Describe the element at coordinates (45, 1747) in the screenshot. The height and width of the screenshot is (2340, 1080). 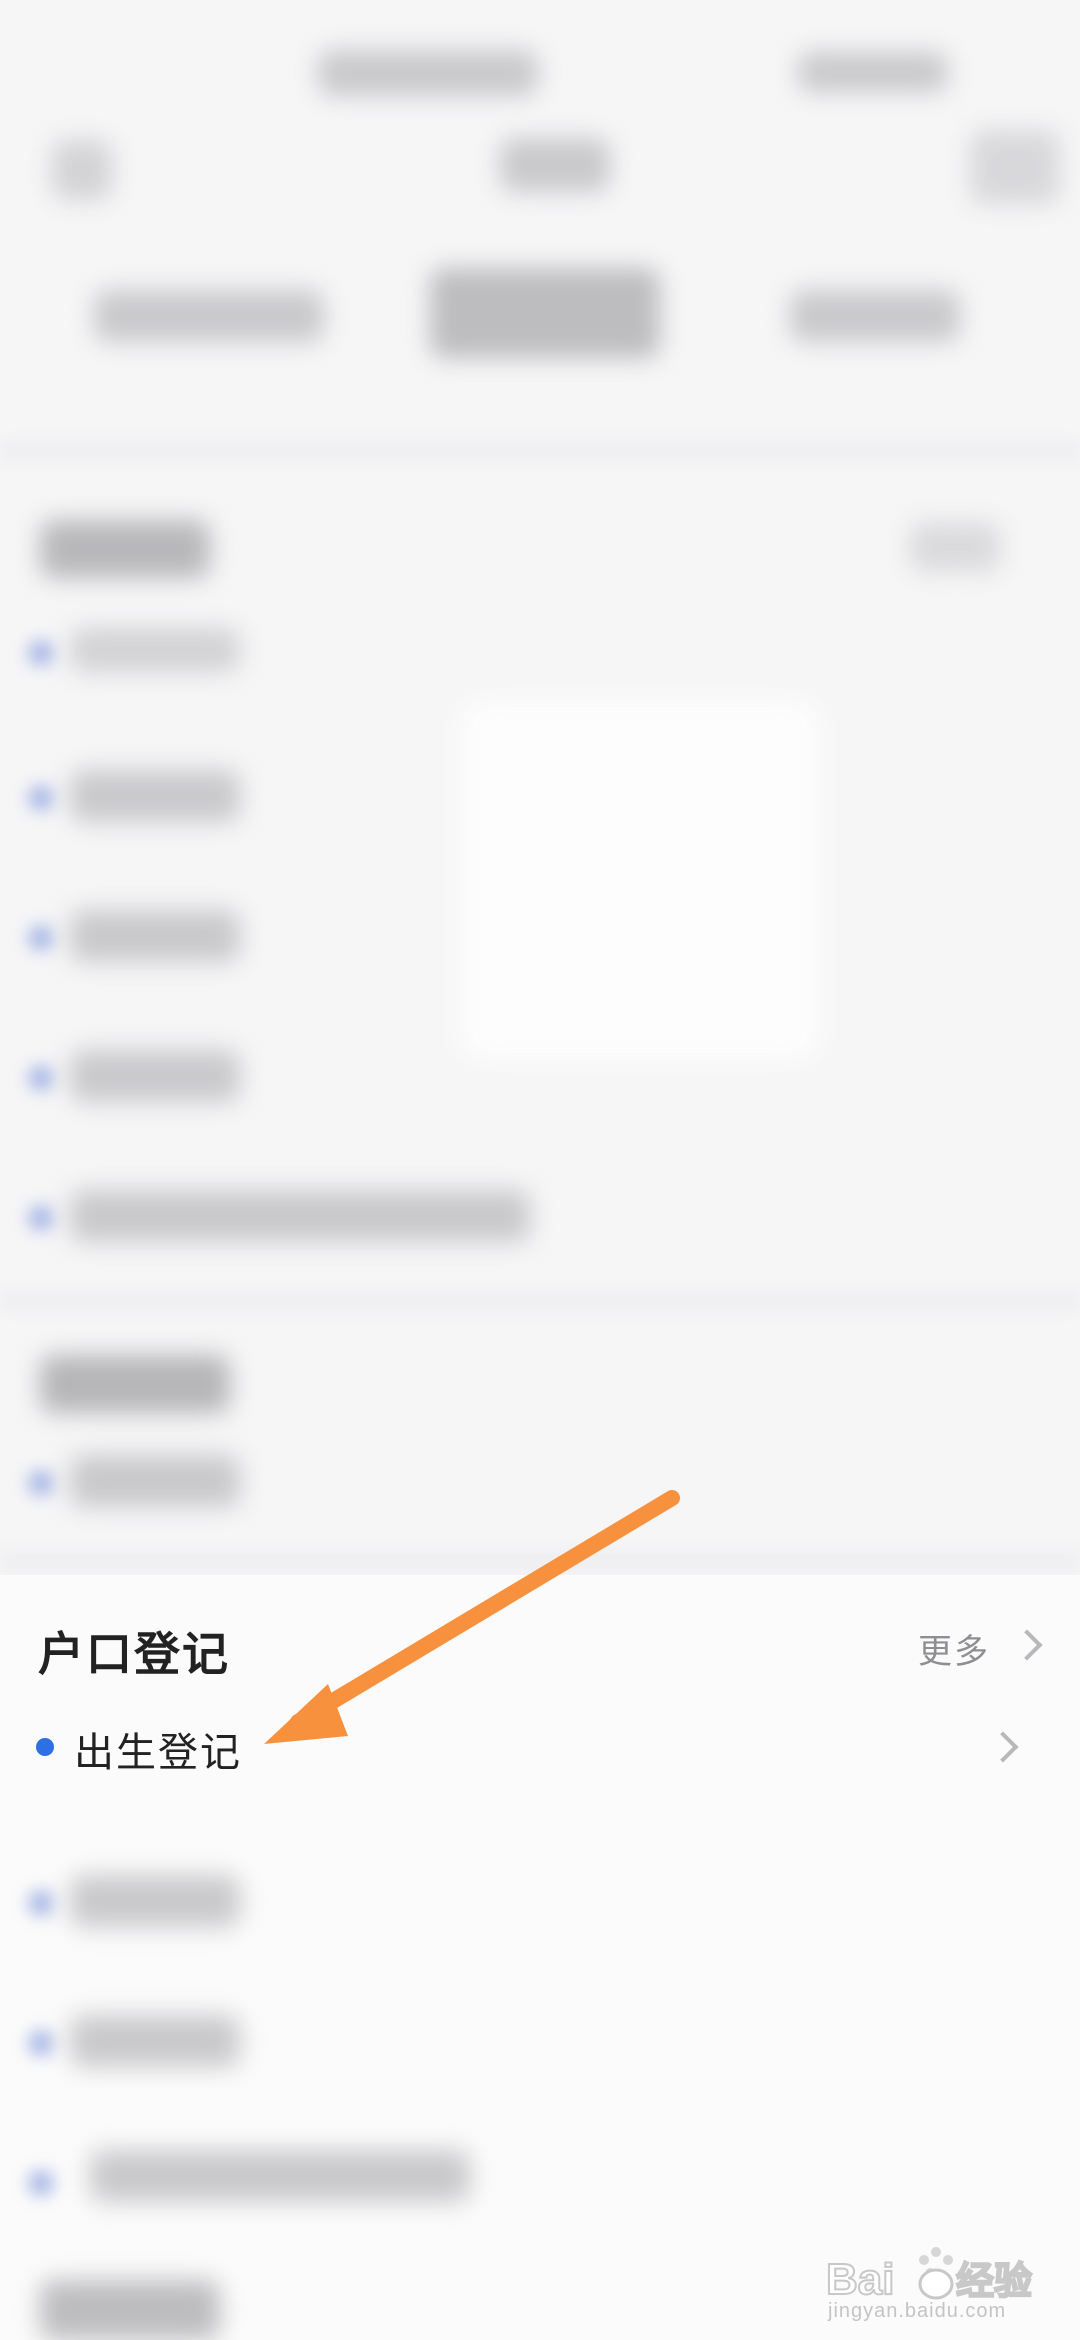
I see `bullet-dot` at that location.